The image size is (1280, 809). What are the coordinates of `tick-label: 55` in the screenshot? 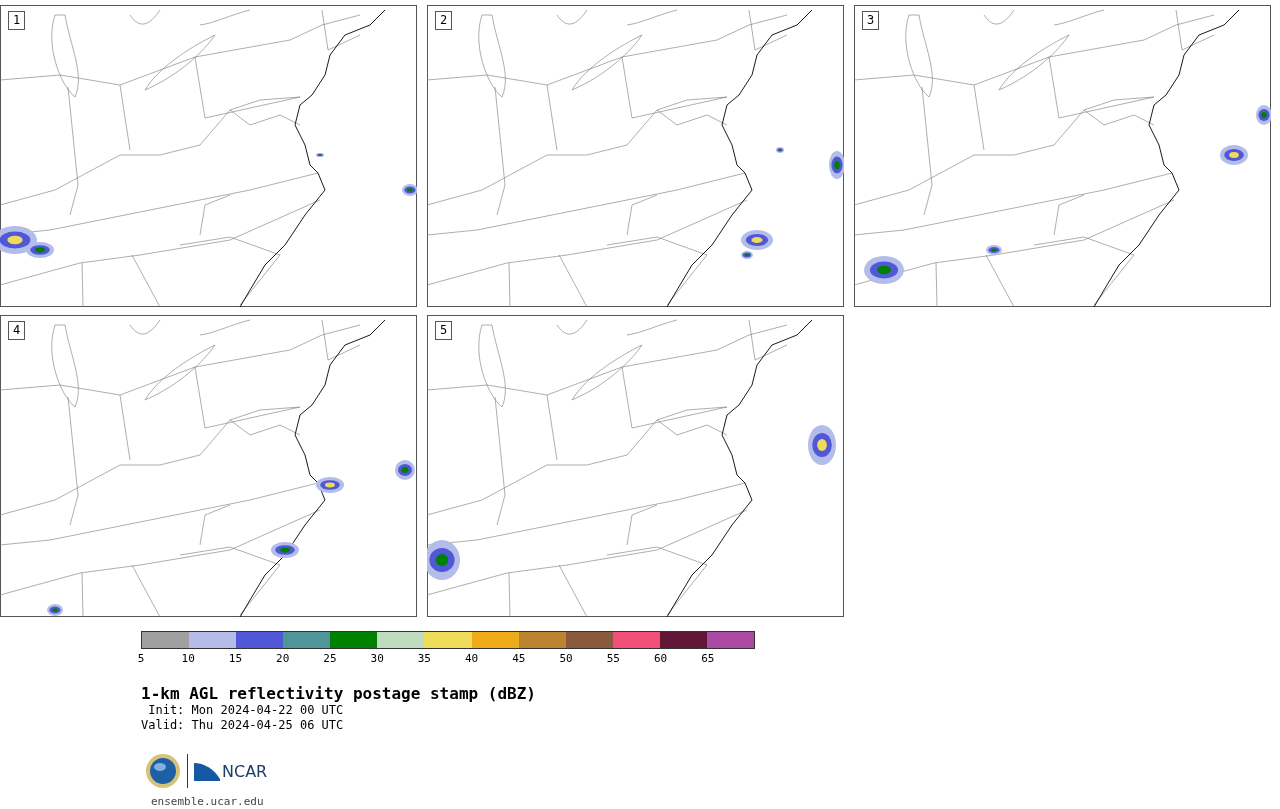 It's located at (613, 659).